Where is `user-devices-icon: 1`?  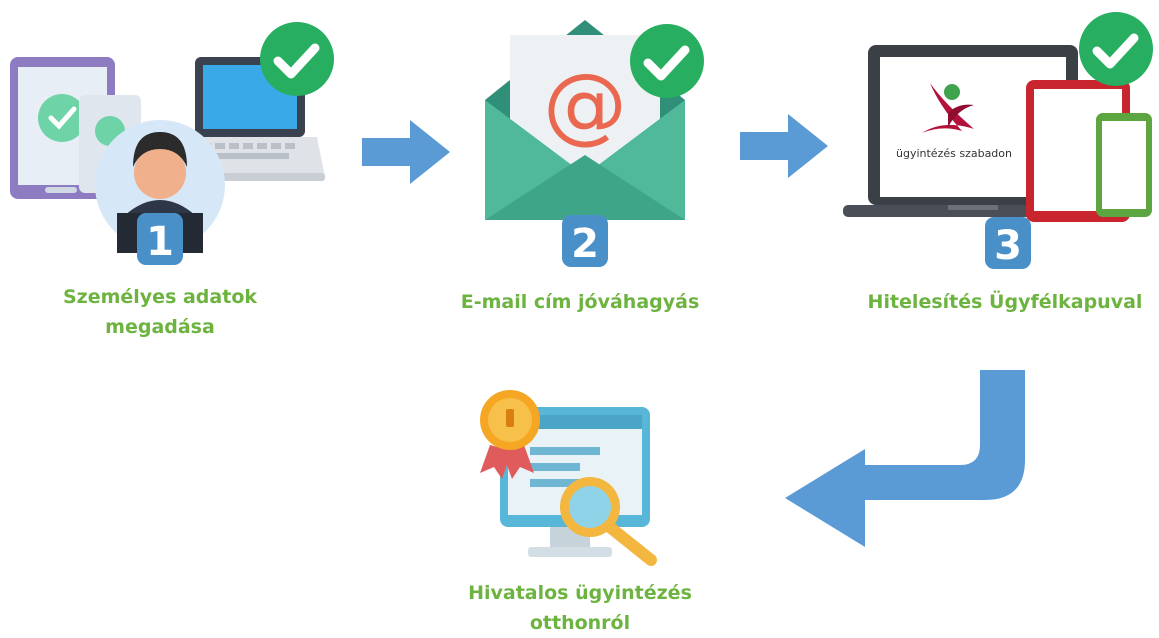
user-devices-icon: 1 is located at coordinates (172, 143).